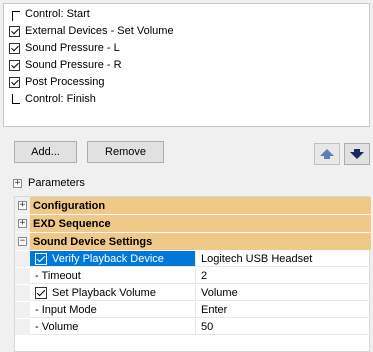 The width and height of the screenshot is (373, 352). I want to click on step-label: External Devices - Set Volume, so click(99, 31).